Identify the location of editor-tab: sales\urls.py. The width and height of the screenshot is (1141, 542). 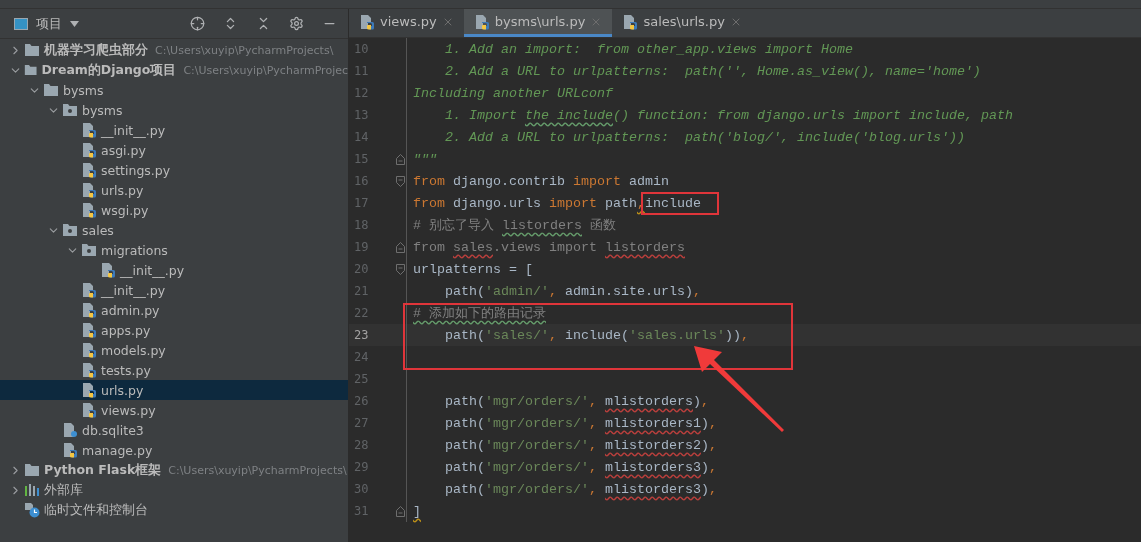
(682, 23).